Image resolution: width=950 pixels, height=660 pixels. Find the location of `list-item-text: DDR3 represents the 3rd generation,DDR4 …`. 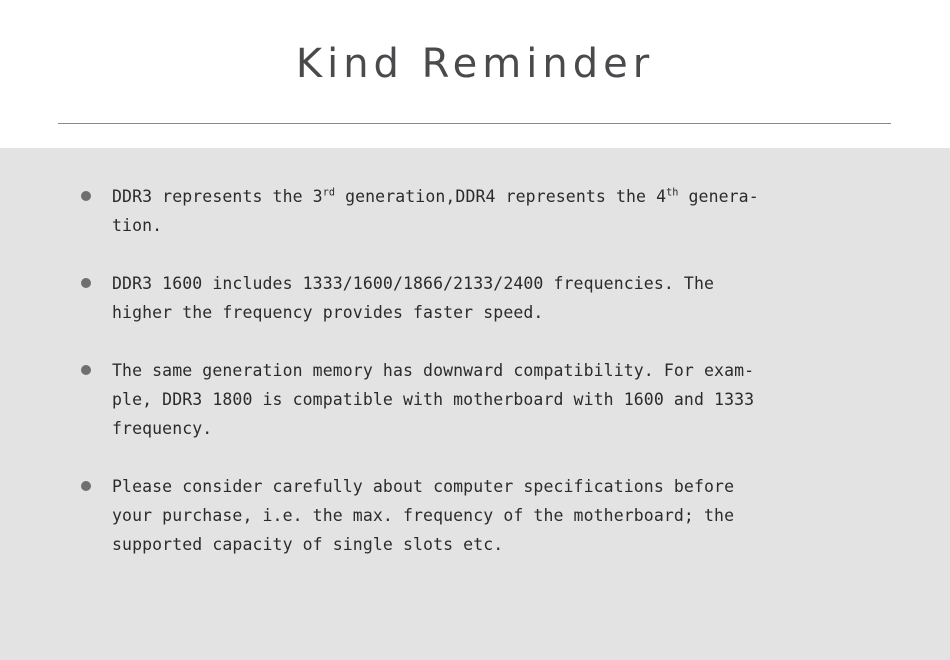

list-item-text: DDR3 represents the 3rd generation,DDR4 … is located at coordinates (435, 211).